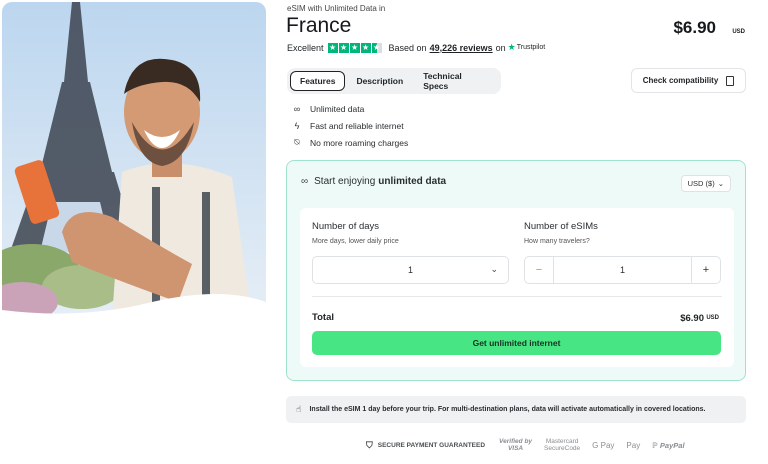 This screenshot has height=464, width=768. I want to click on hand-tap-icon: ☝, so click(299, 409).